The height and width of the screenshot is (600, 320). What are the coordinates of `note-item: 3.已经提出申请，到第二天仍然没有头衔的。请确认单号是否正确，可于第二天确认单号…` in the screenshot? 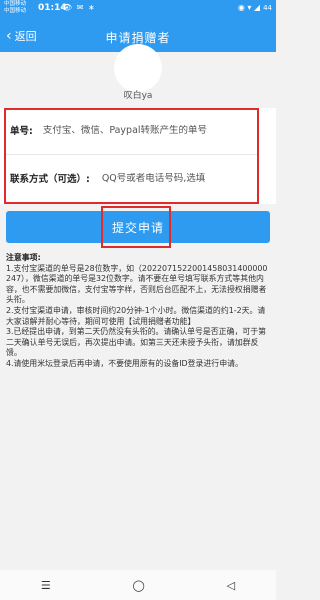 It's located at (136, 342).